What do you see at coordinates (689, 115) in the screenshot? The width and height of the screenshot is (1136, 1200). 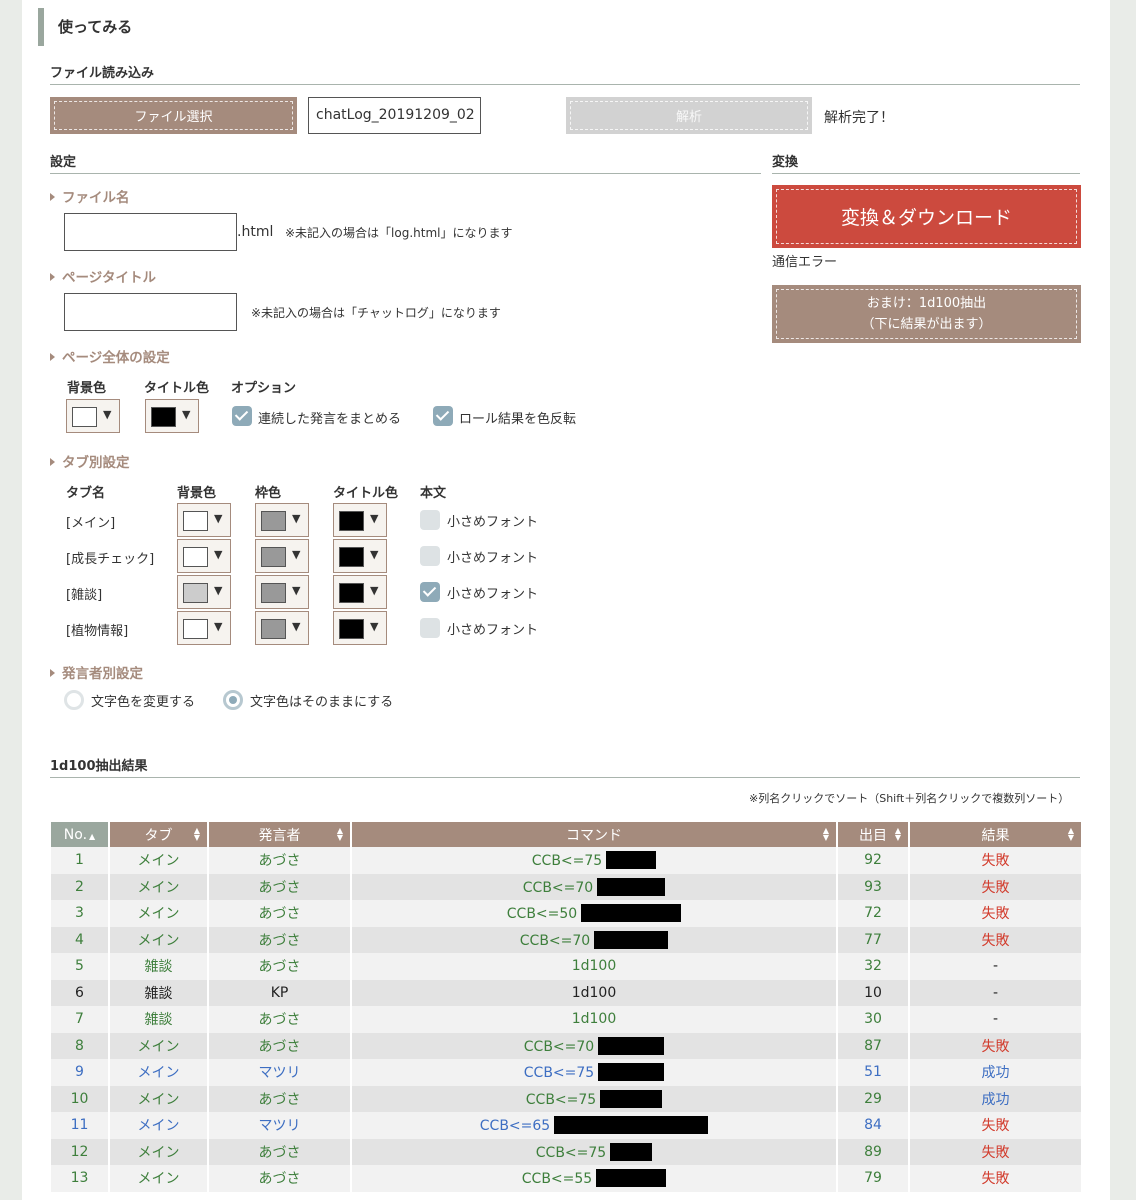 I see `analyze-button: 解析` at bounding box center [689, 115].